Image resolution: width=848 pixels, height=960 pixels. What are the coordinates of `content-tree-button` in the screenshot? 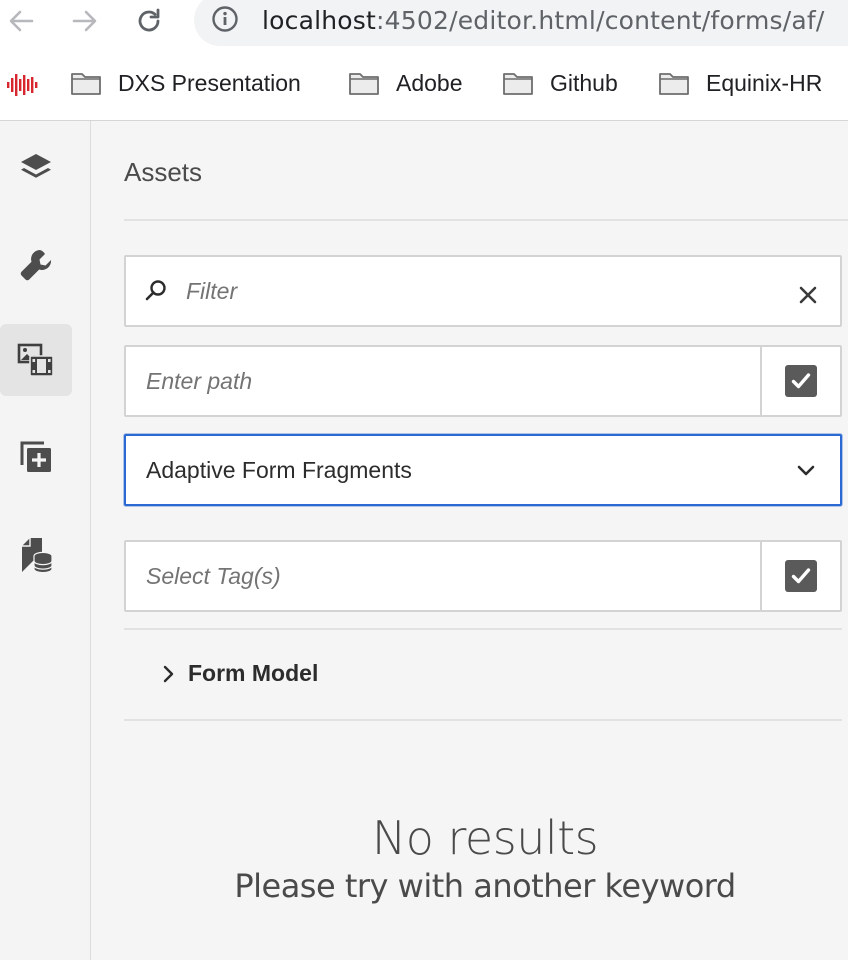 It's located at (36, 169).